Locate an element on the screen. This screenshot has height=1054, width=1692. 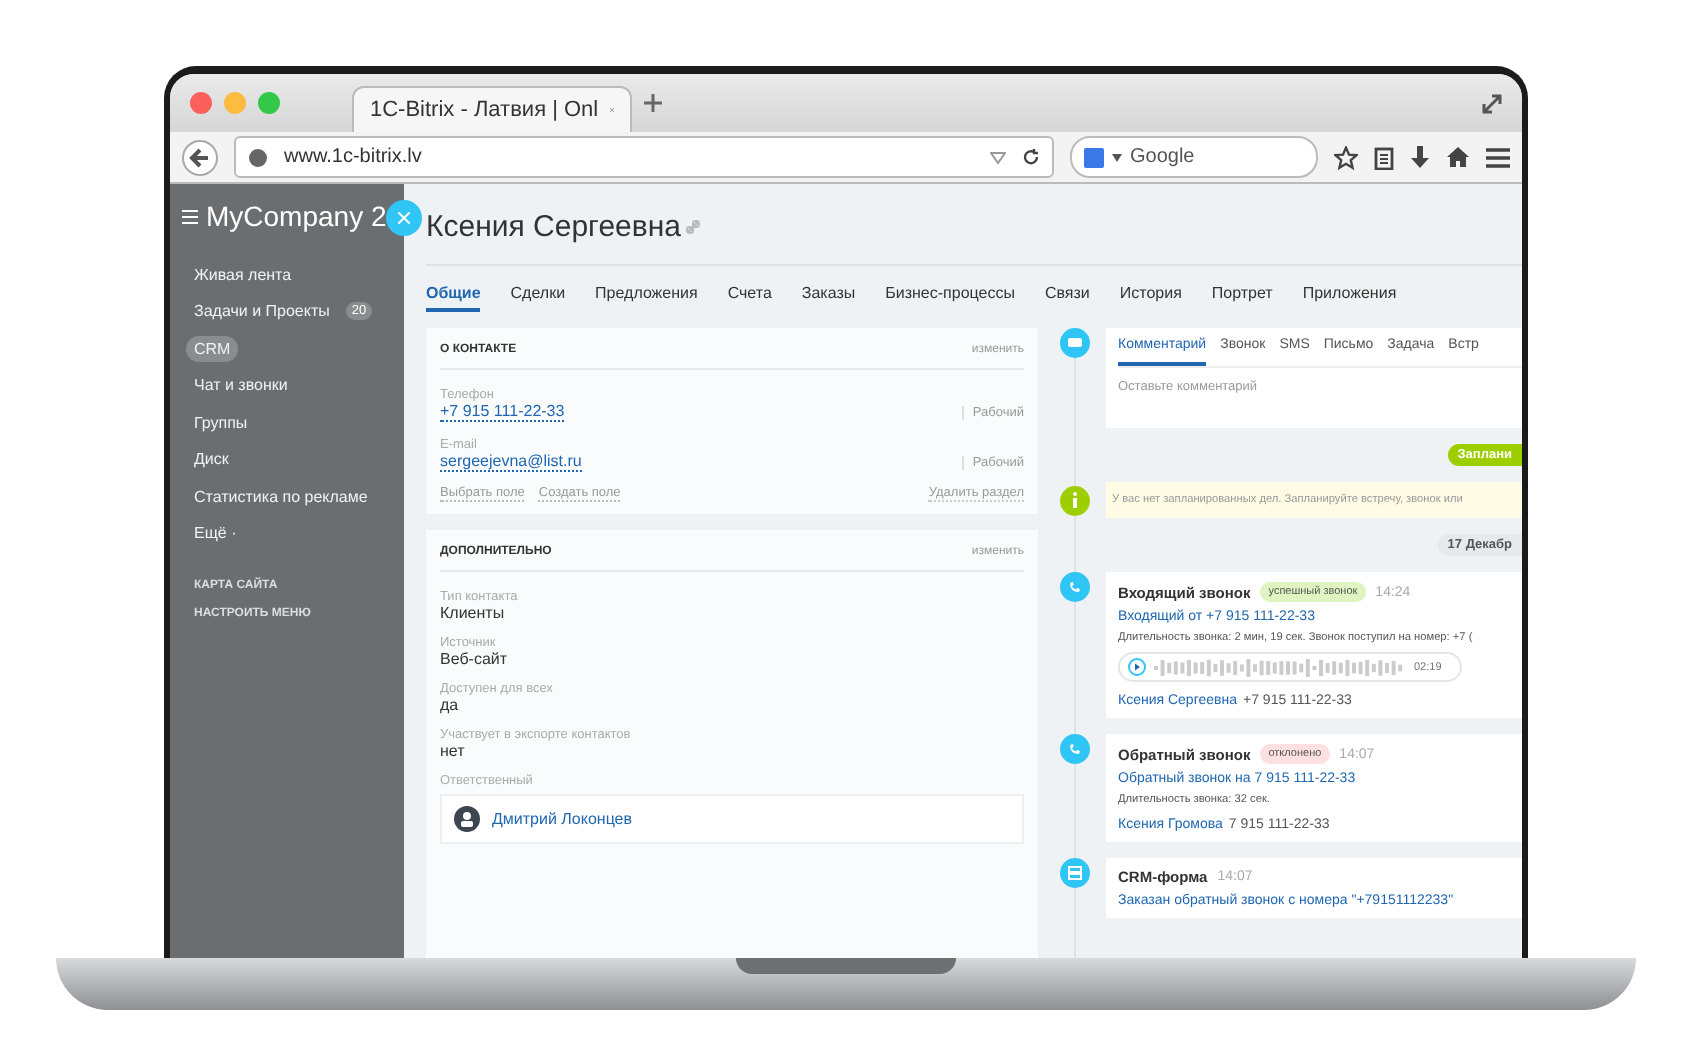
tab: Приложения is located at coordinates (1349, 298).